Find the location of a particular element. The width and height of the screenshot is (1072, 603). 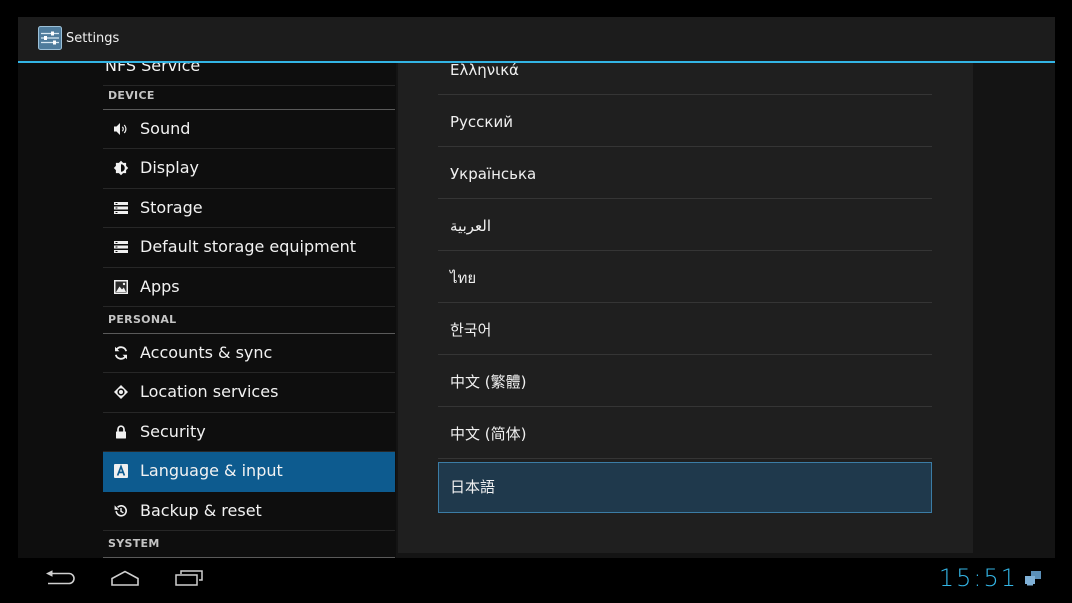

status-clock: 15:51 is located at coordinates (959, 578).